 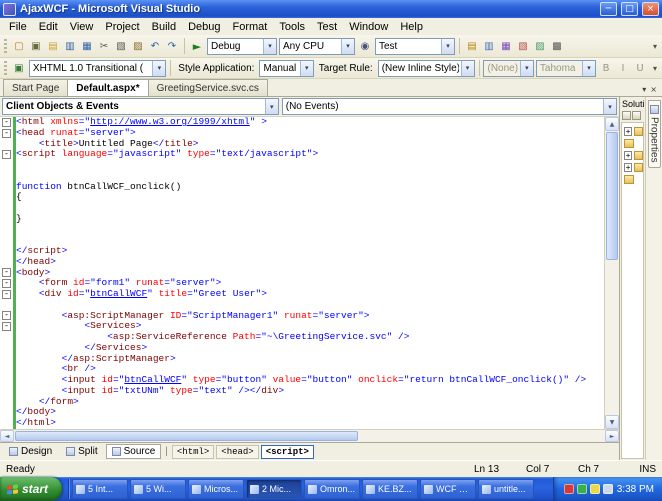 What do you see at coordinates (19, 46) in the screenshot?
I see `new-website-icon: ▢` at bounding box center [19, 46].